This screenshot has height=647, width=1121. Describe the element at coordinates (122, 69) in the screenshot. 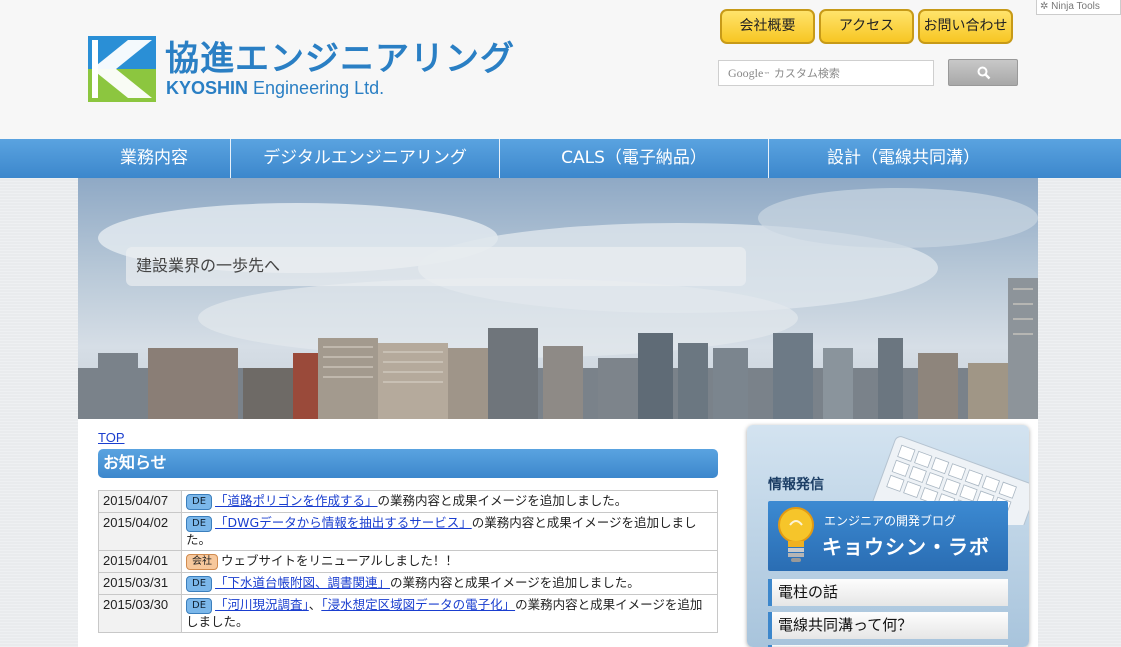

I see `company-logo-icon` at that location.